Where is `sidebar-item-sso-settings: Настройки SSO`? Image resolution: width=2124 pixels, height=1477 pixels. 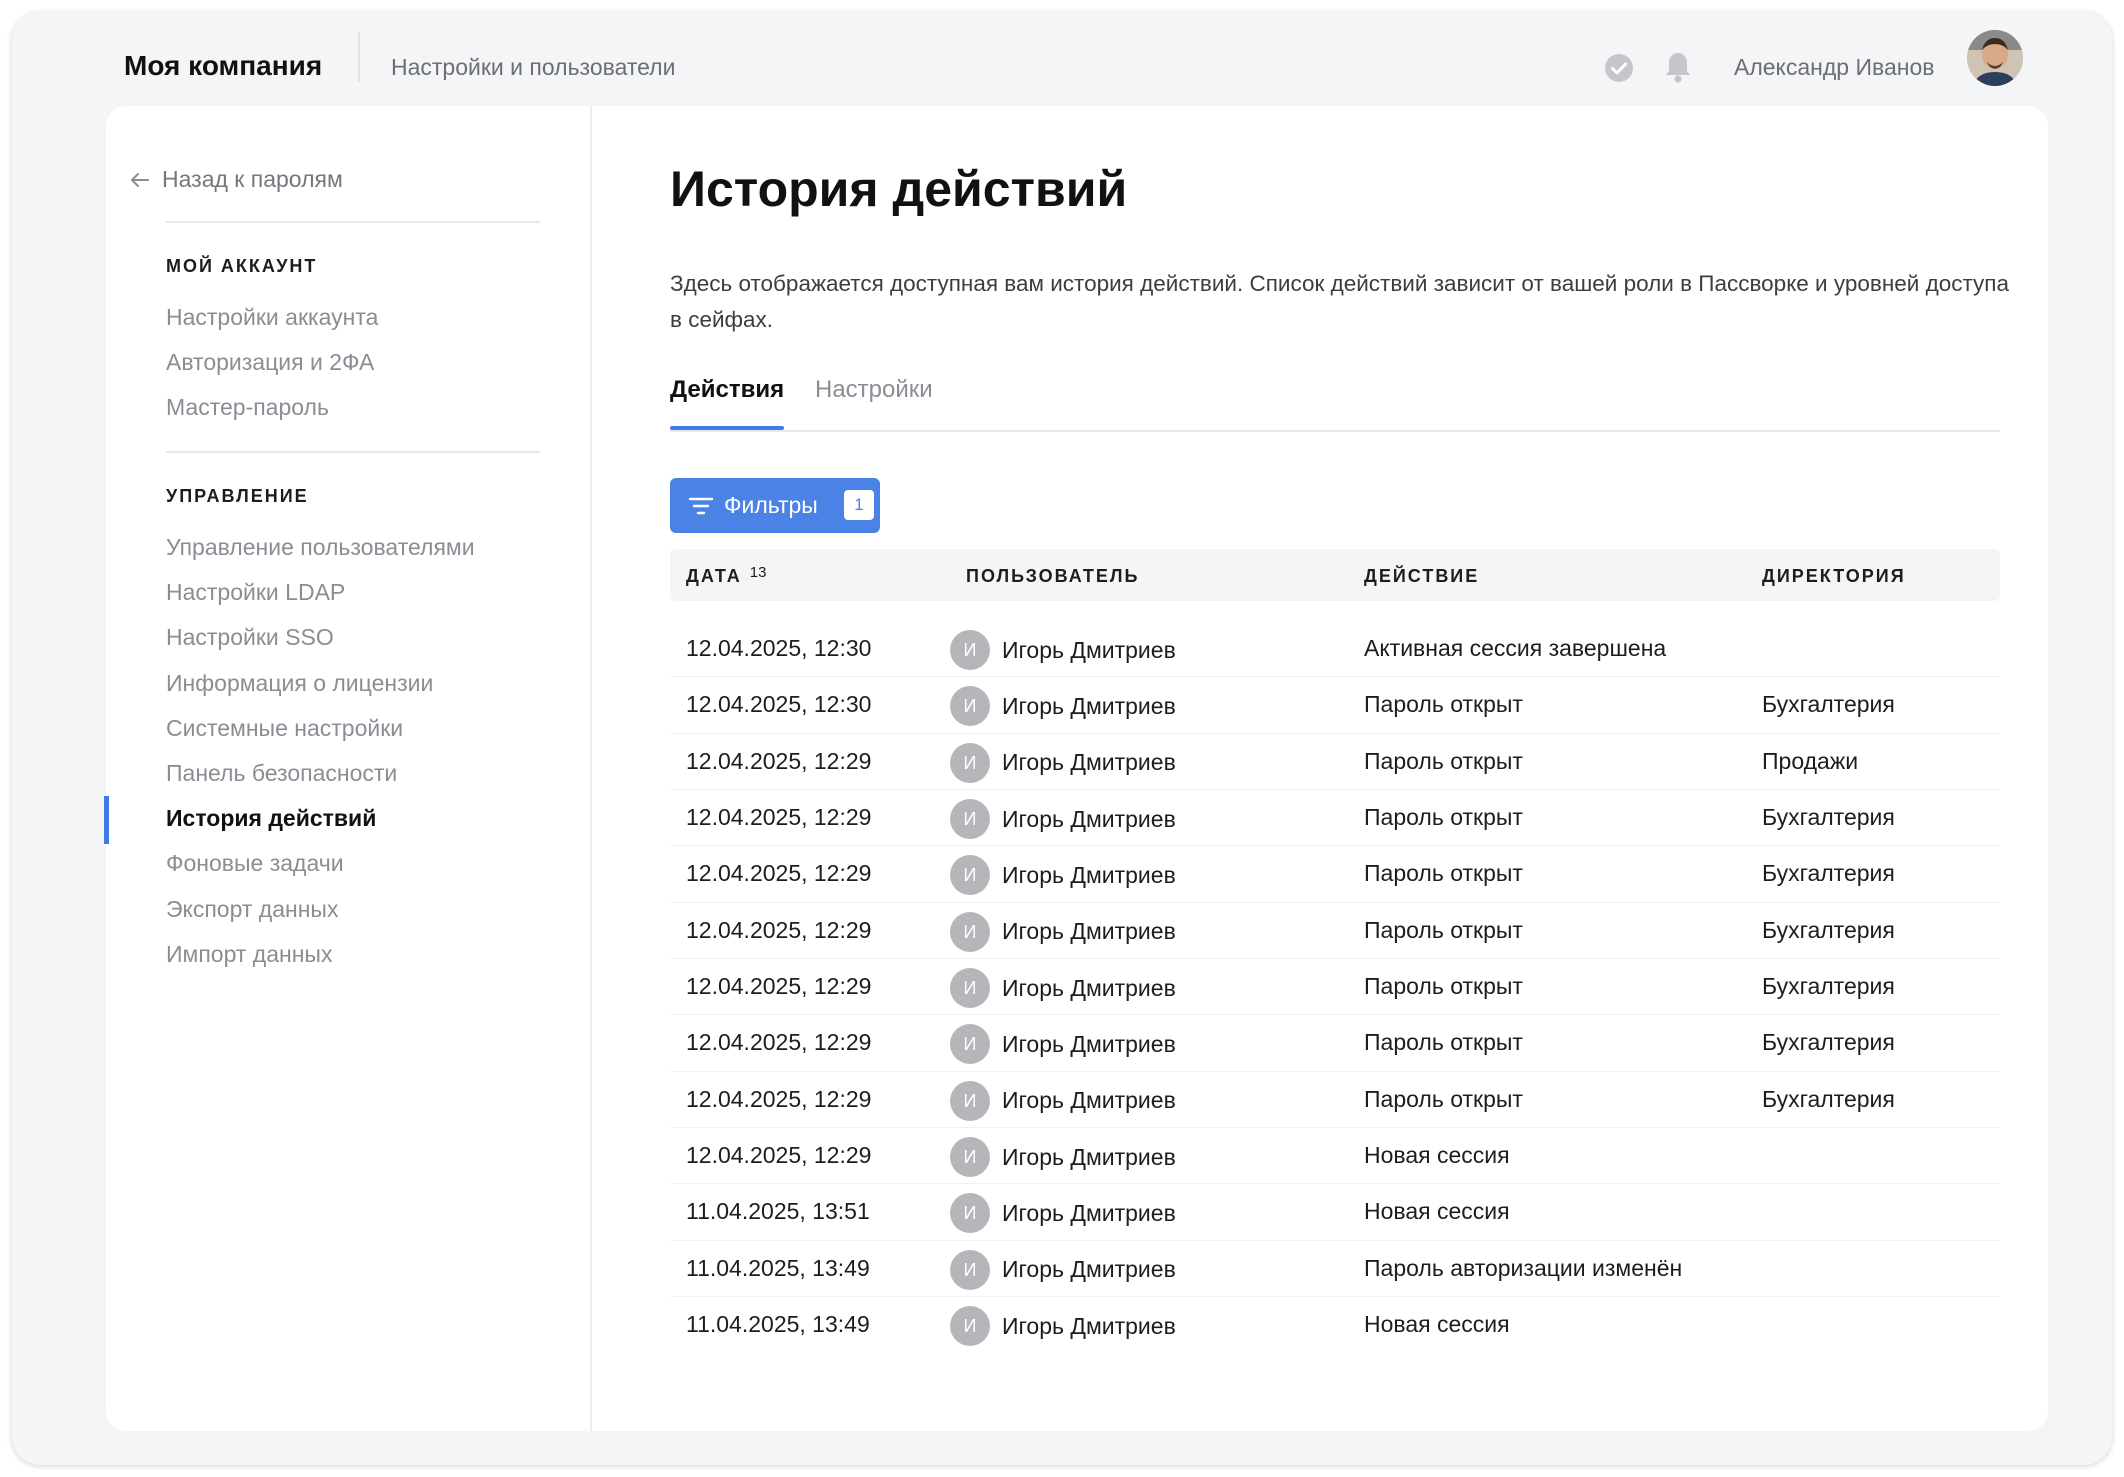
sidebar-item-sso-settings: Настройки SSO is located at coordinates (320, 637).